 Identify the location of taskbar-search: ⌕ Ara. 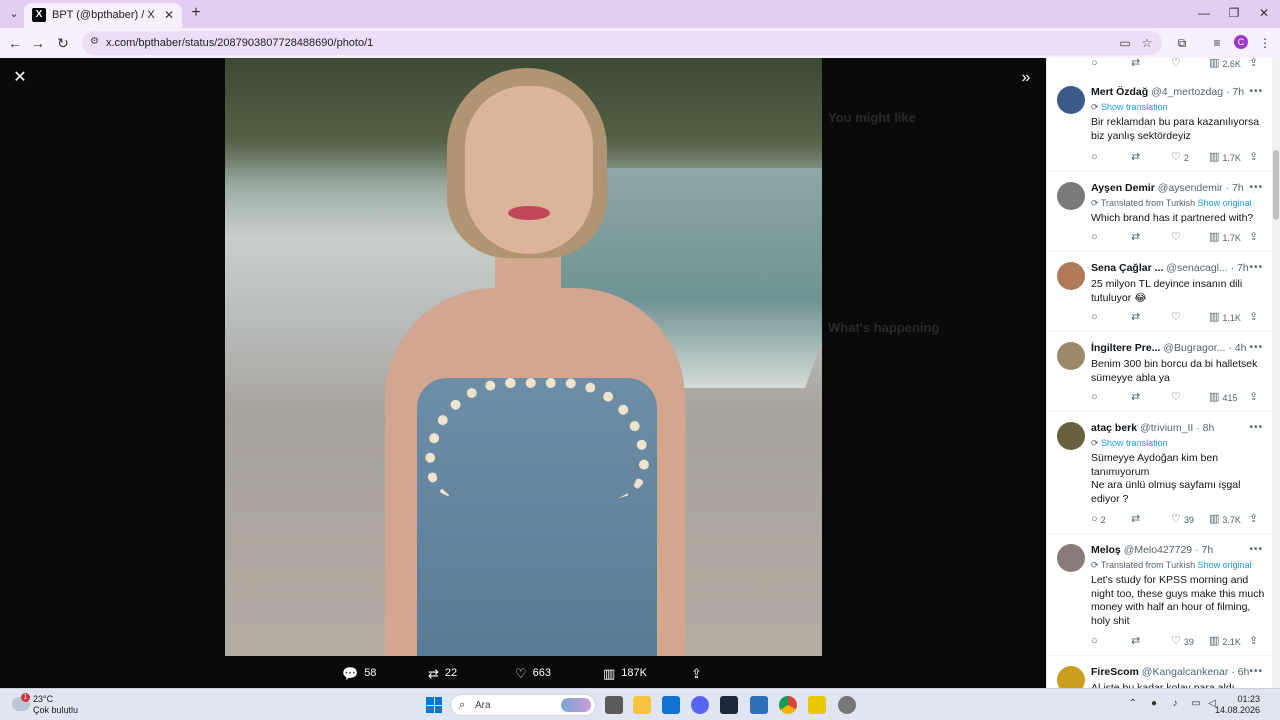
(523, 705).